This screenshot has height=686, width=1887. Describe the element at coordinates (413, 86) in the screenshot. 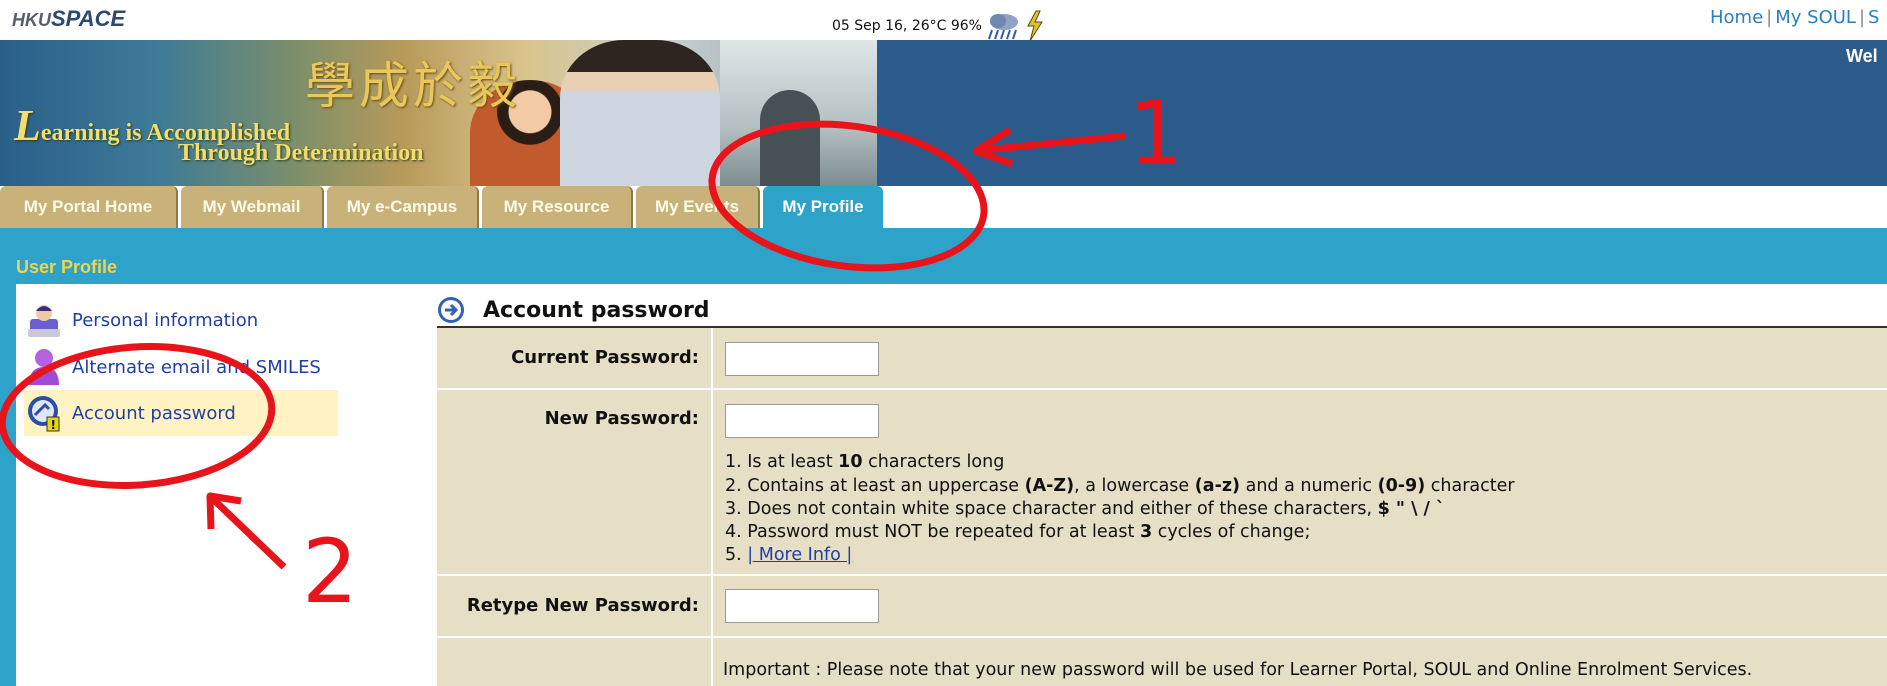

I see `slogan-chinese: 學成於毅` at that location.